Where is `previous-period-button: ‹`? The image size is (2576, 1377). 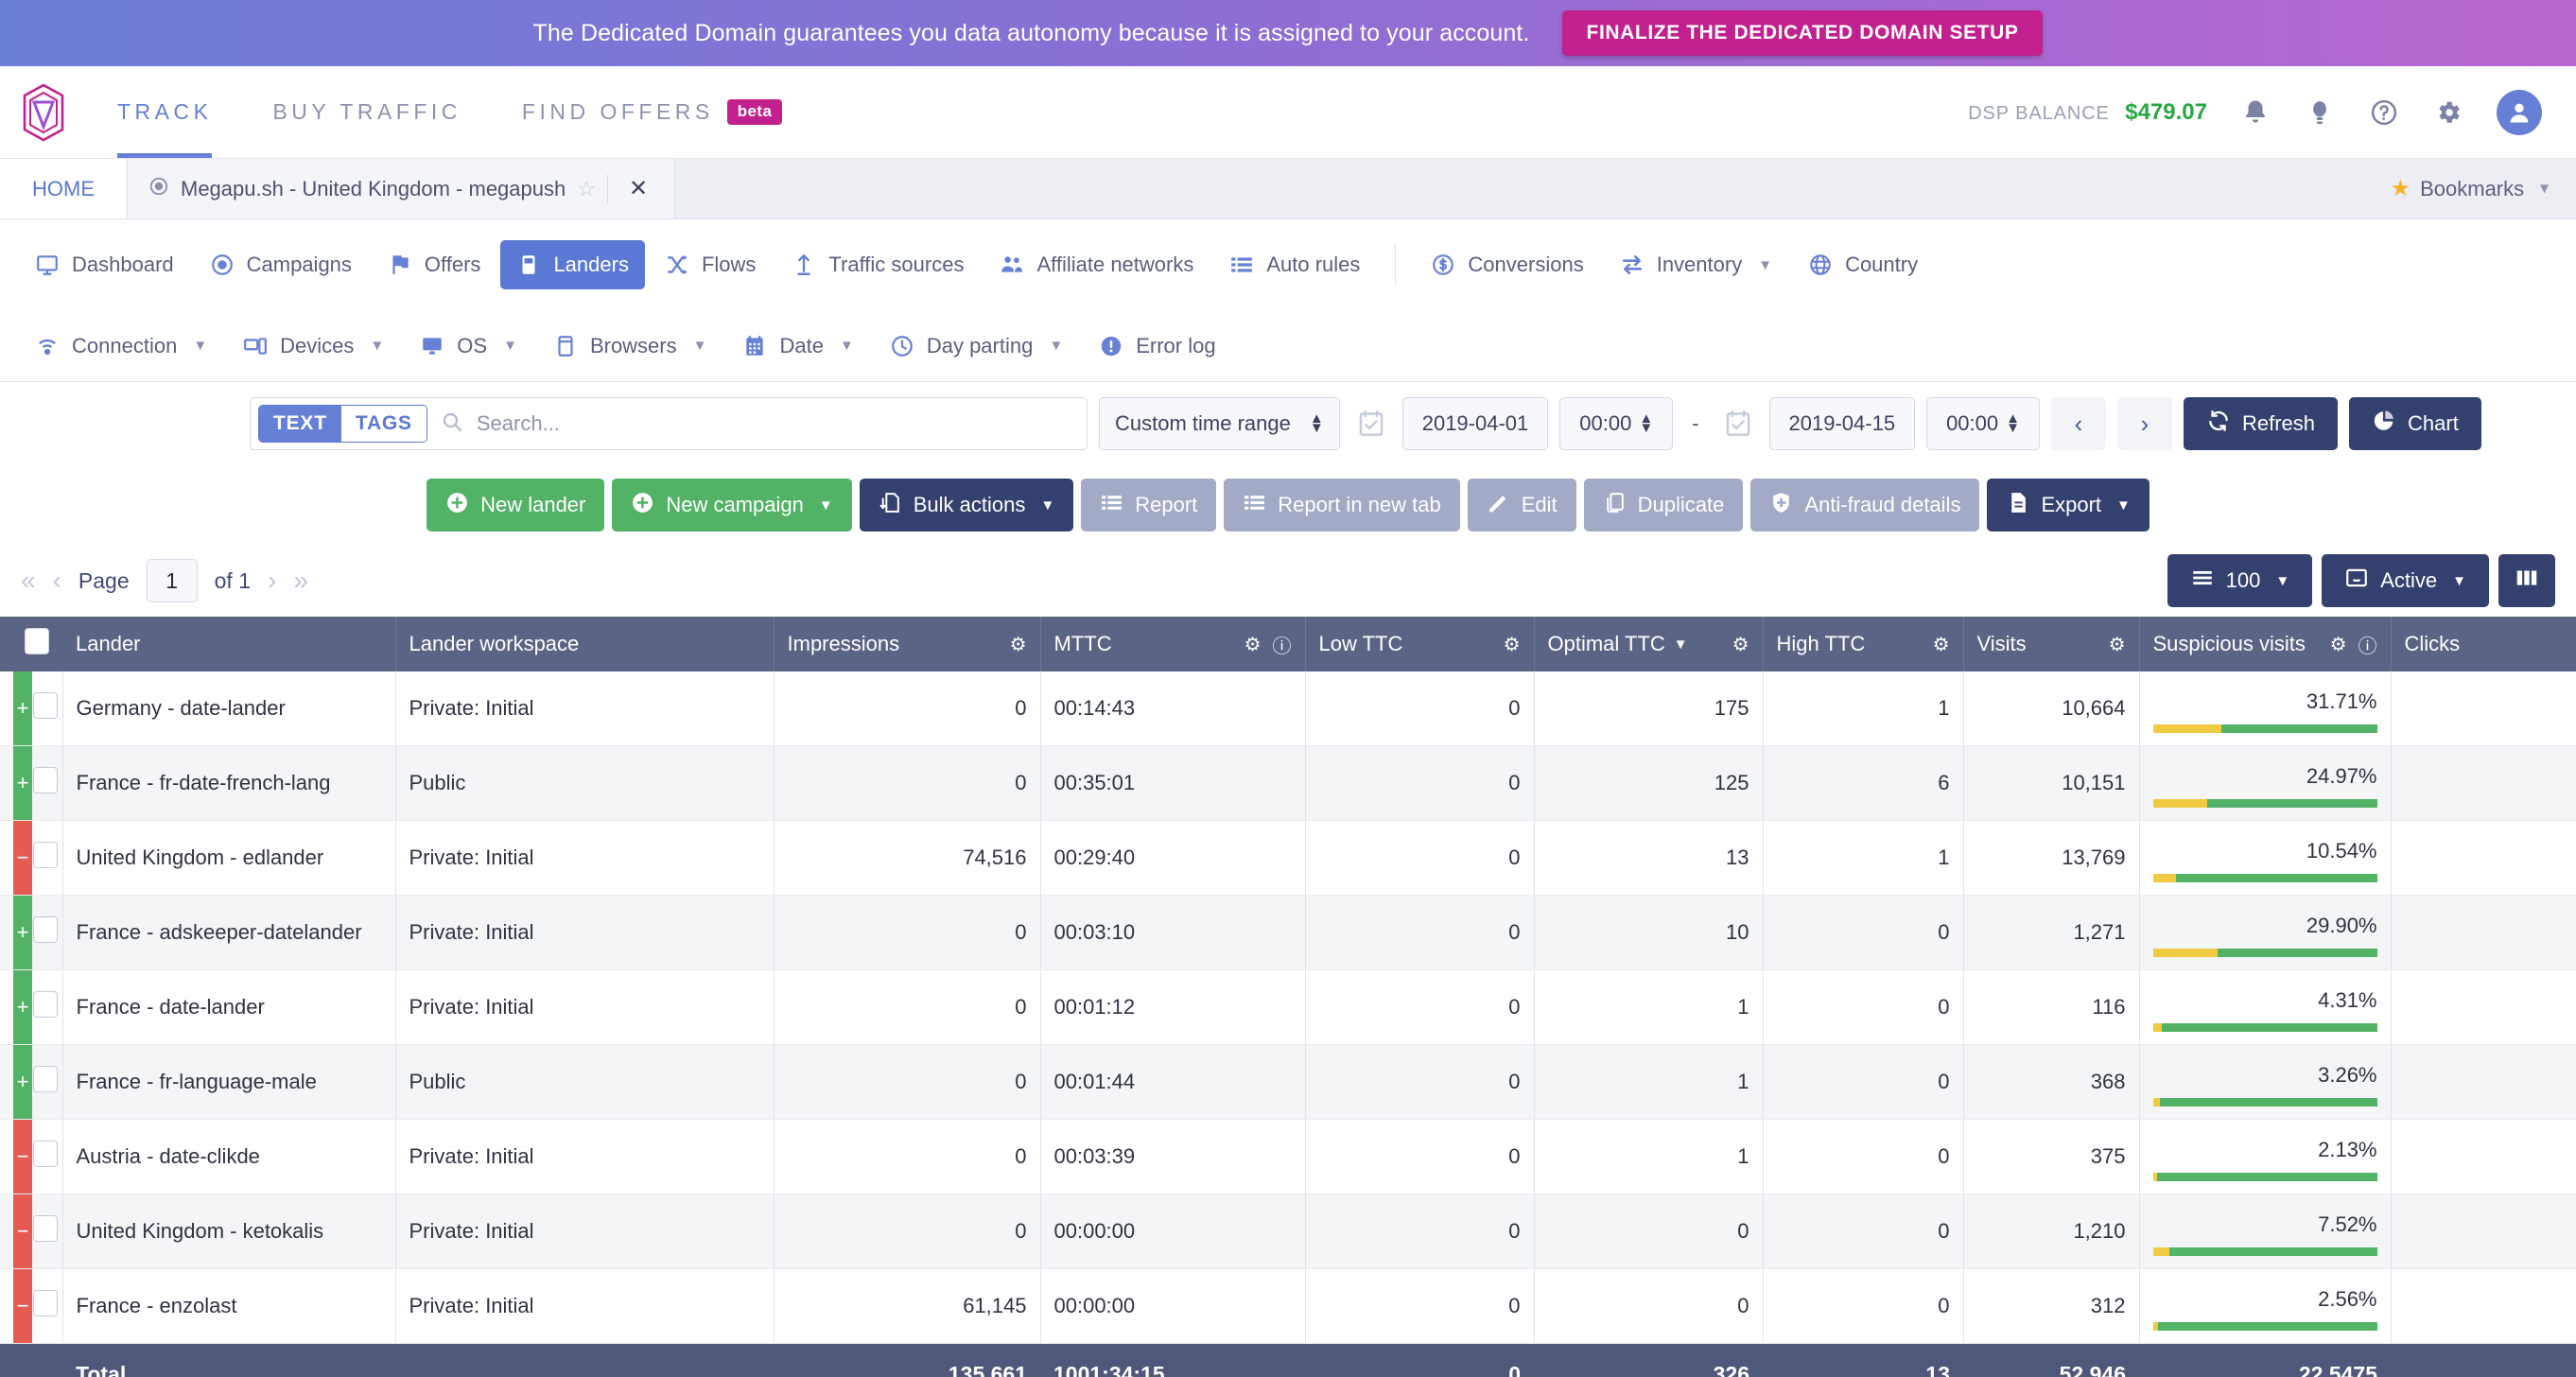
previous-period-button: ‹ is located at coordinates (2078, 423).